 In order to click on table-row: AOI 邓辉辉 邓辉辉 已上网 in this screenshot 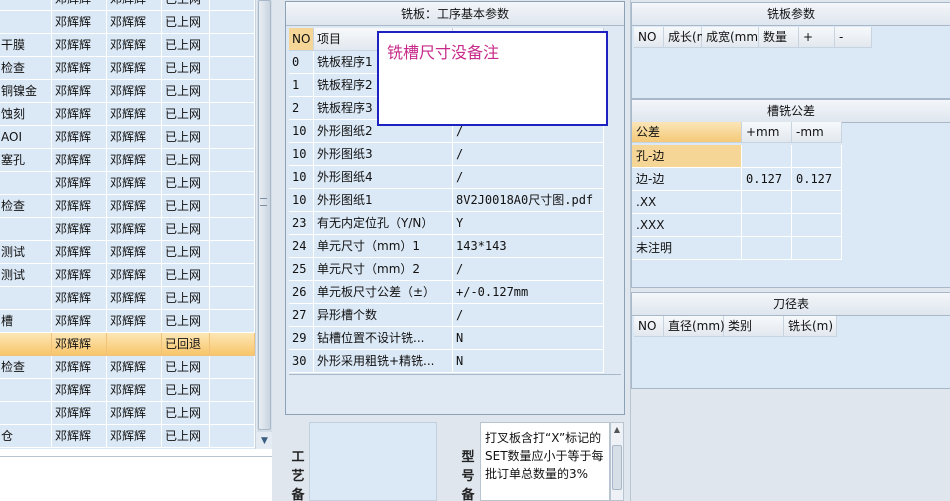, I will do `click(127, 137)`.